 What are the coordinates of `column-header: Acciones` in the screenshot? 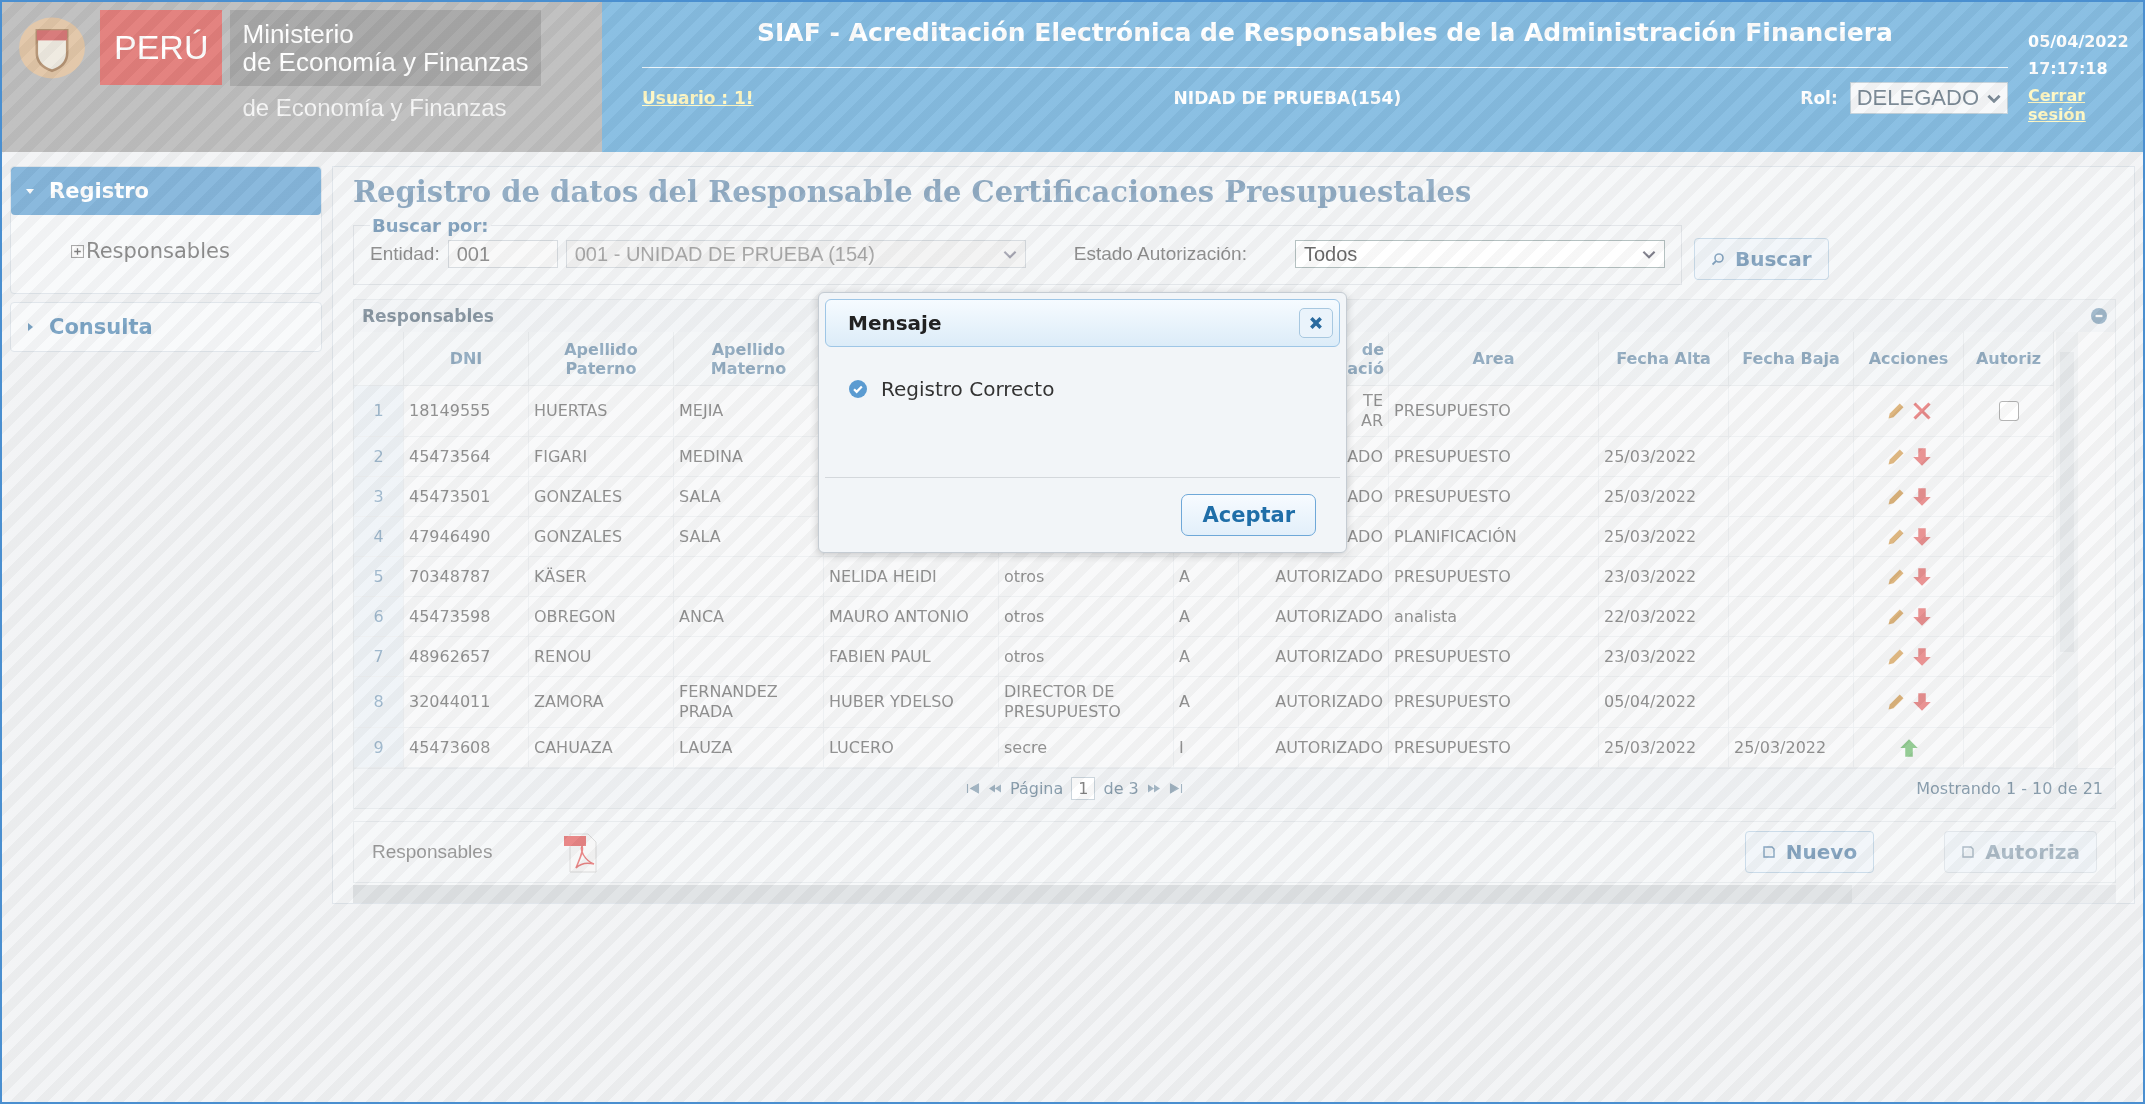 It's located at (1909, 359).